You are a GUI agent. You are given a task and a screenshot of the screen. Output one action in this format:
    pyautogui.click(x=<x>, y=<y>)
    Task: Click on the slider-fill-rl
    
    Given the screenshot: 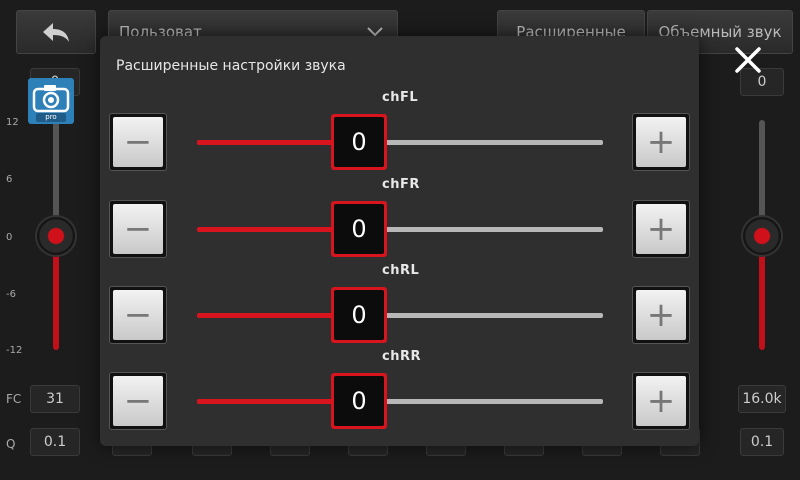 What is the action you would take?
    pyautogui.click(x=267, y=315)
    